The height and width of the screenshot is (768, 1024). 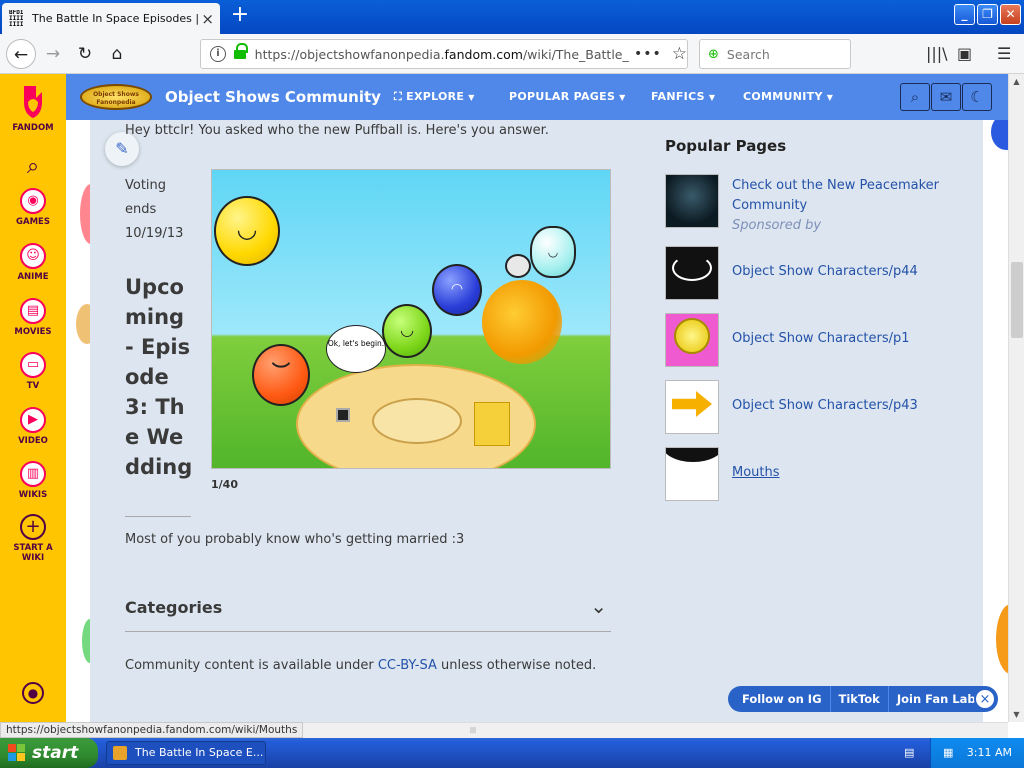 I want to click on nav-fanfics: FANFICS ▼, so click(x=683, y=96).